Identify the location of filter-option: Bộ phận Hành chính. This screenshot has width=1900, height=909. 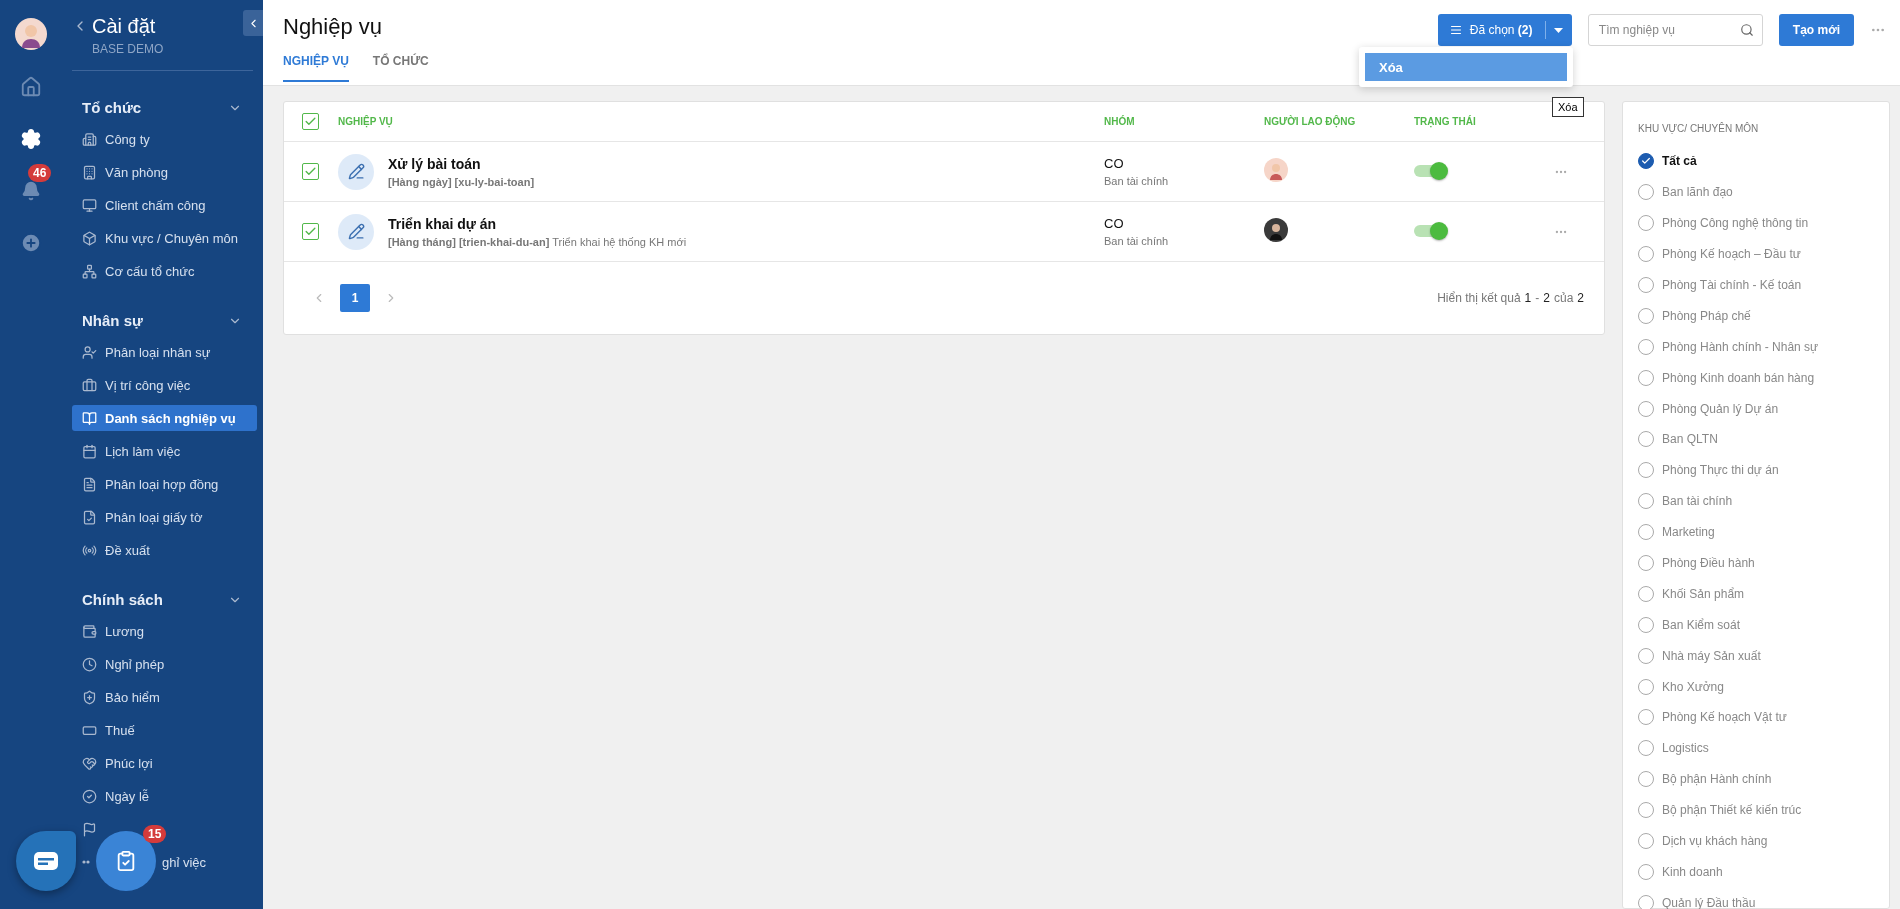
(1705, 779).